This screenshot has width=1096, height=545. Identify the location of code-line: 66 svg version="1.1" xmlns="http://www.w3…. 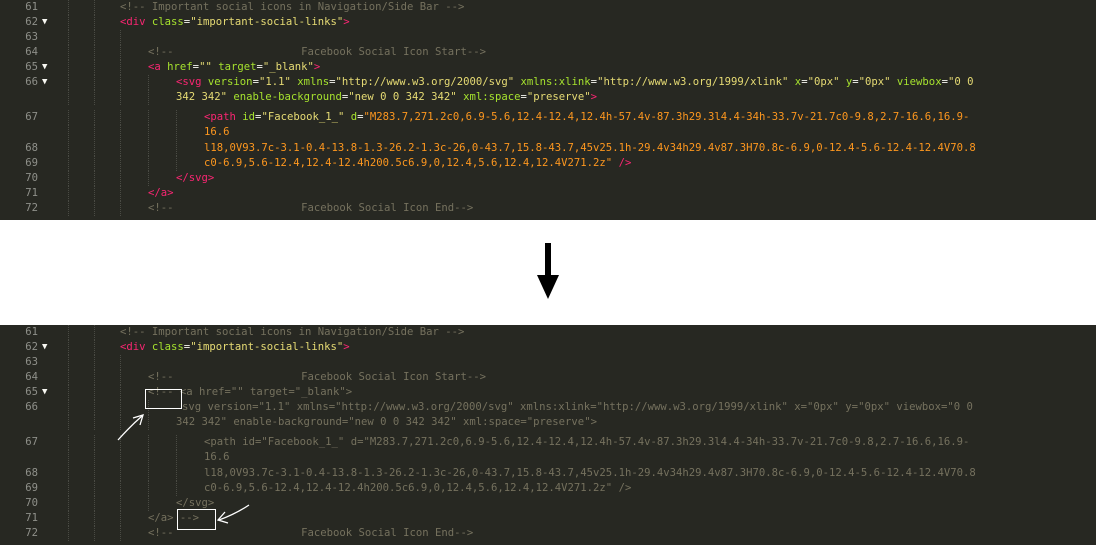
(548, 407).